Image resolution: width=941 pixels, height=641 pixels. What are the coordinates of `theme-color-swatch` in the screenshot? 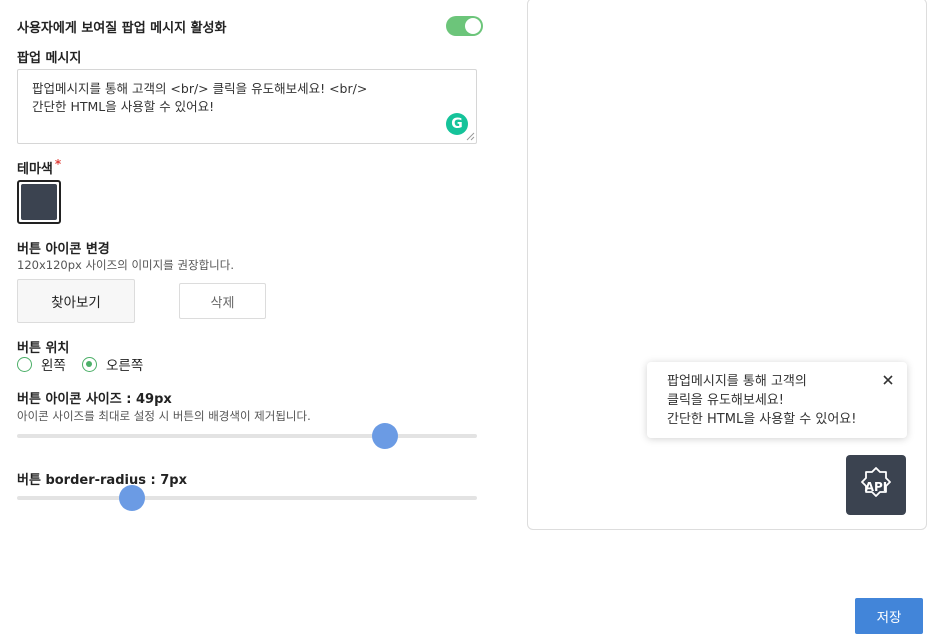 It's located at (39, 202).